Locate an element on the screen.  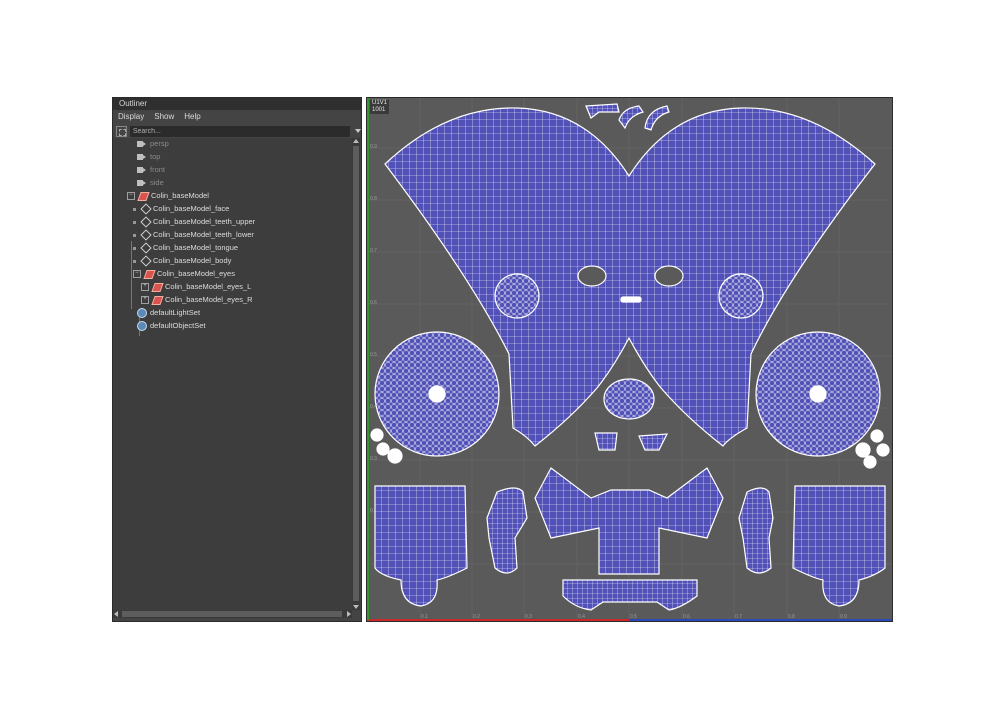
list-item: + Colin_baseModel_eyes_L is located at coordinates (196, 287).